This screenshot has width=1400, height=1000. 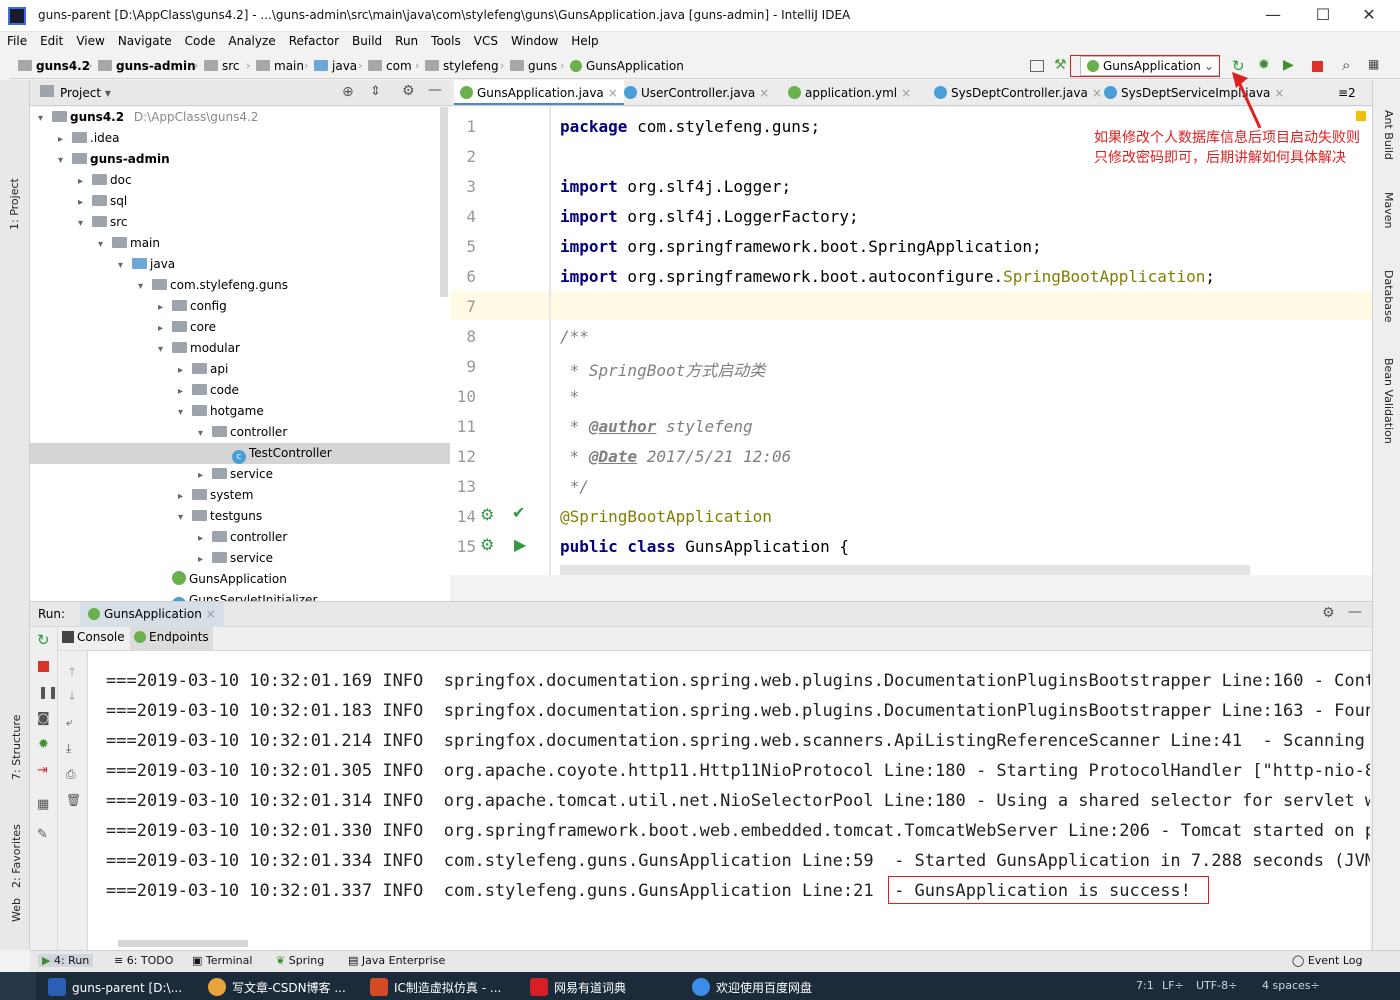 What do you see at coordinates (240, 348) in the screenshot?
I see `tree-item: ▾ modular` at bounding box center [240, 348].